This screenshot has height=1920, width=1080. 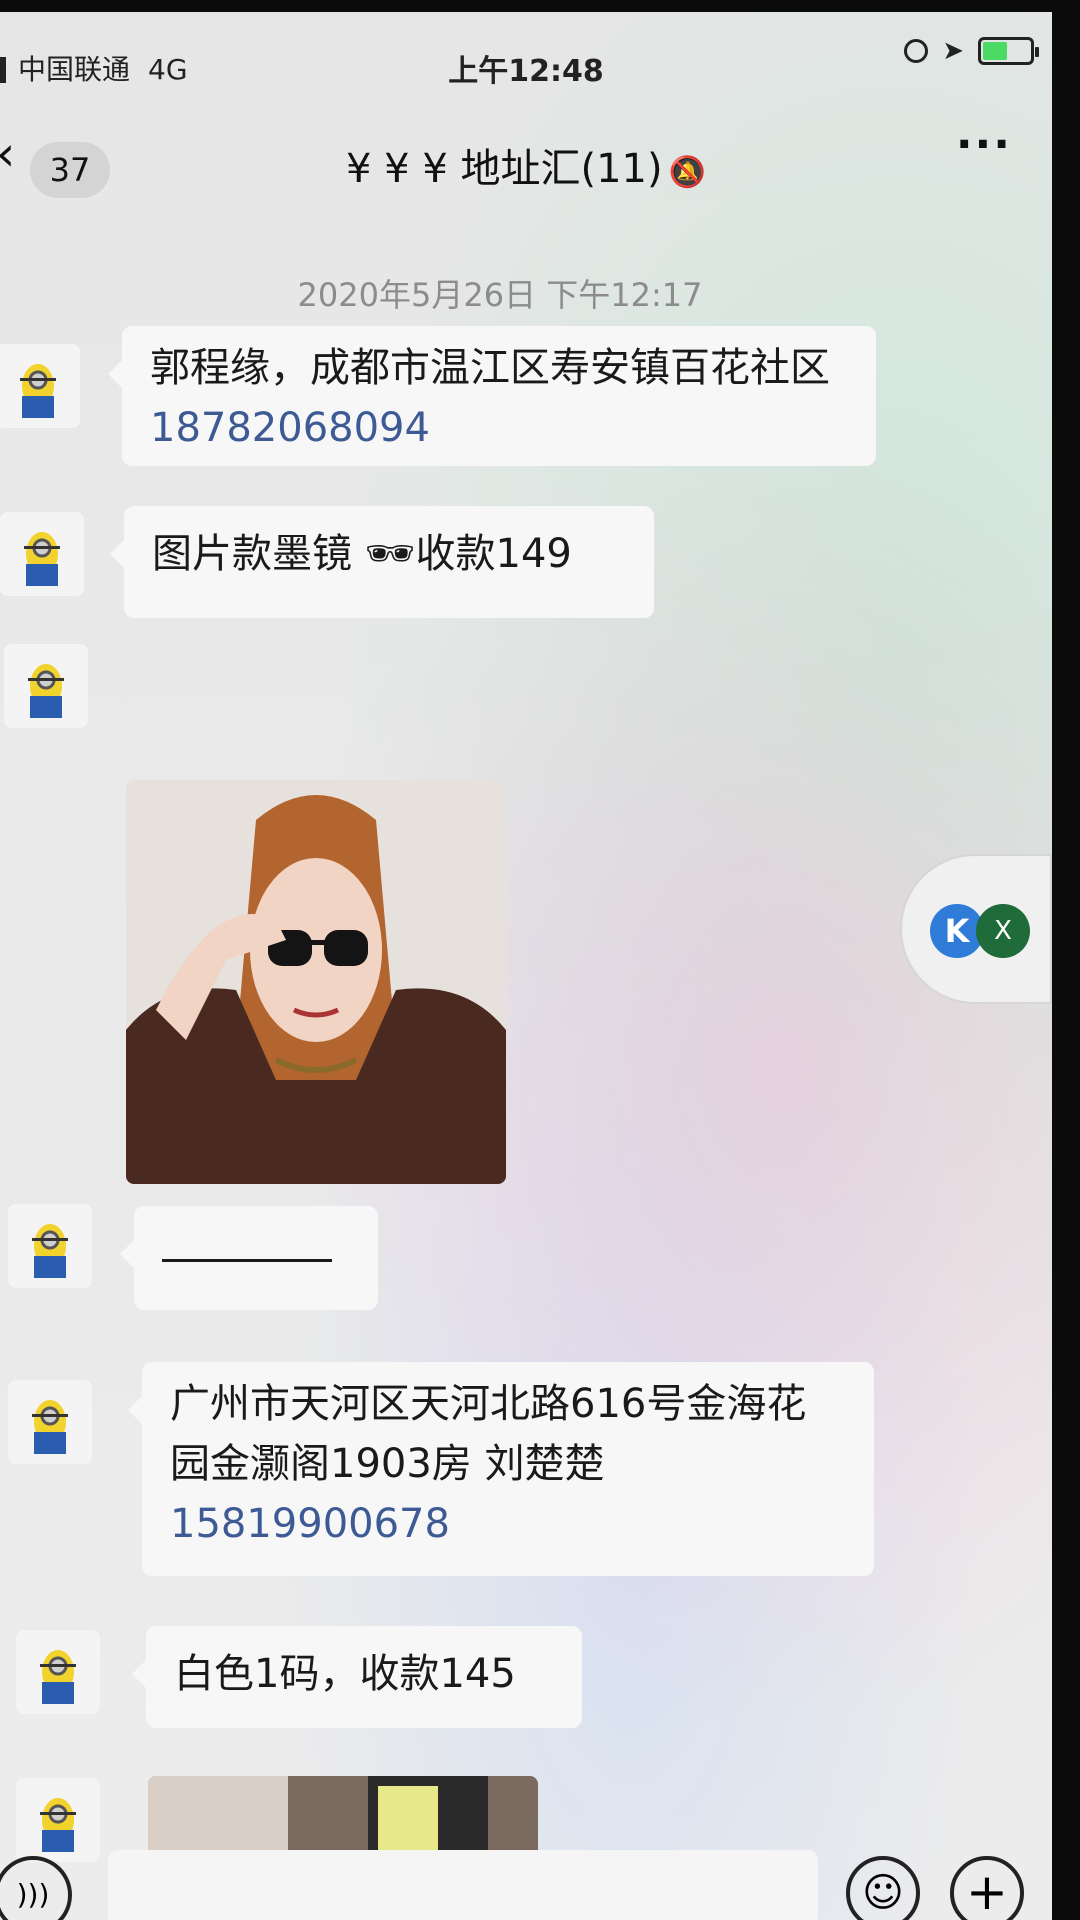 What do you see at coordinates (345, 1674) in the screenshot?
I see `message-text: 白色1码，收款145` at bounding box center [345, 1674].